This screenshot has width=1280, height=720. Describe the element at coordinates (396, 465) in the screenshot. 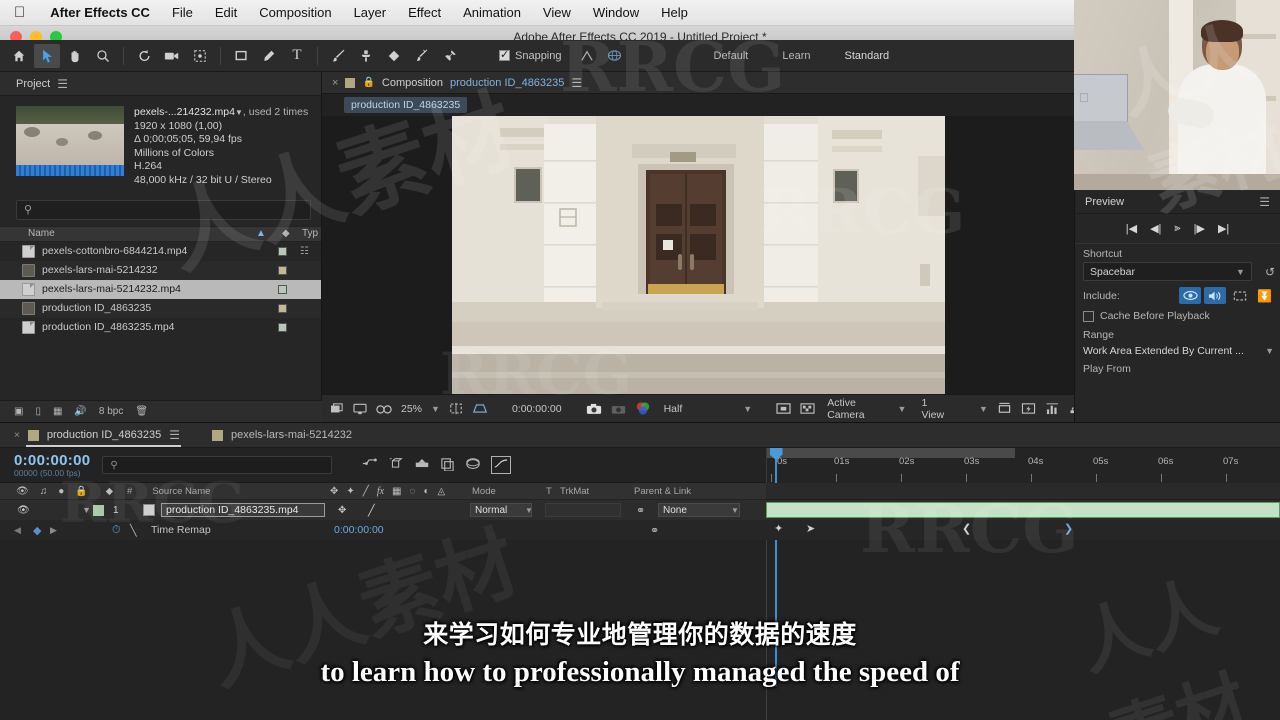

I see `motion-blur-icon` at that location.